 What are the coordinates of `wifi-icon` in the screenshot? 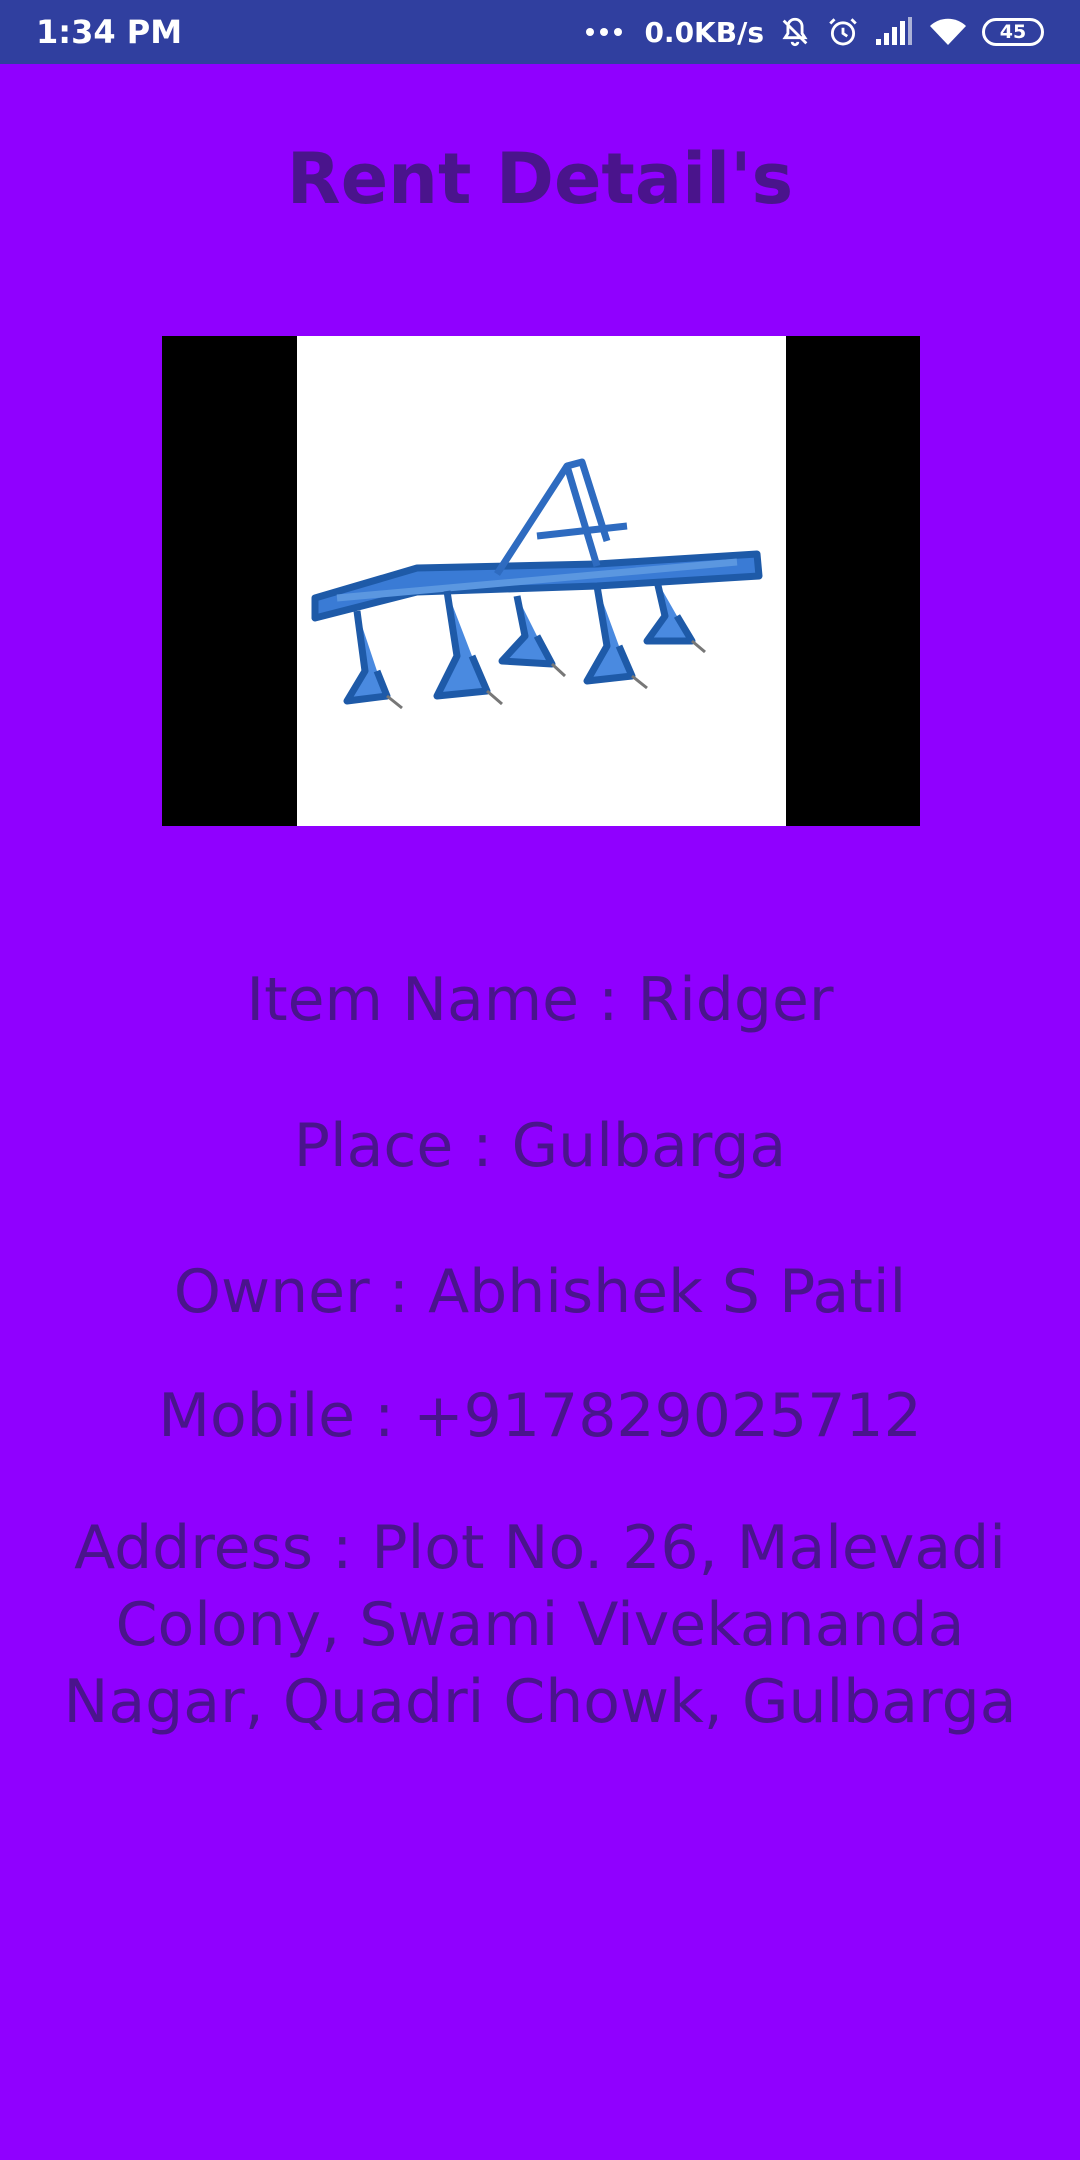 It's located at (948, 32).